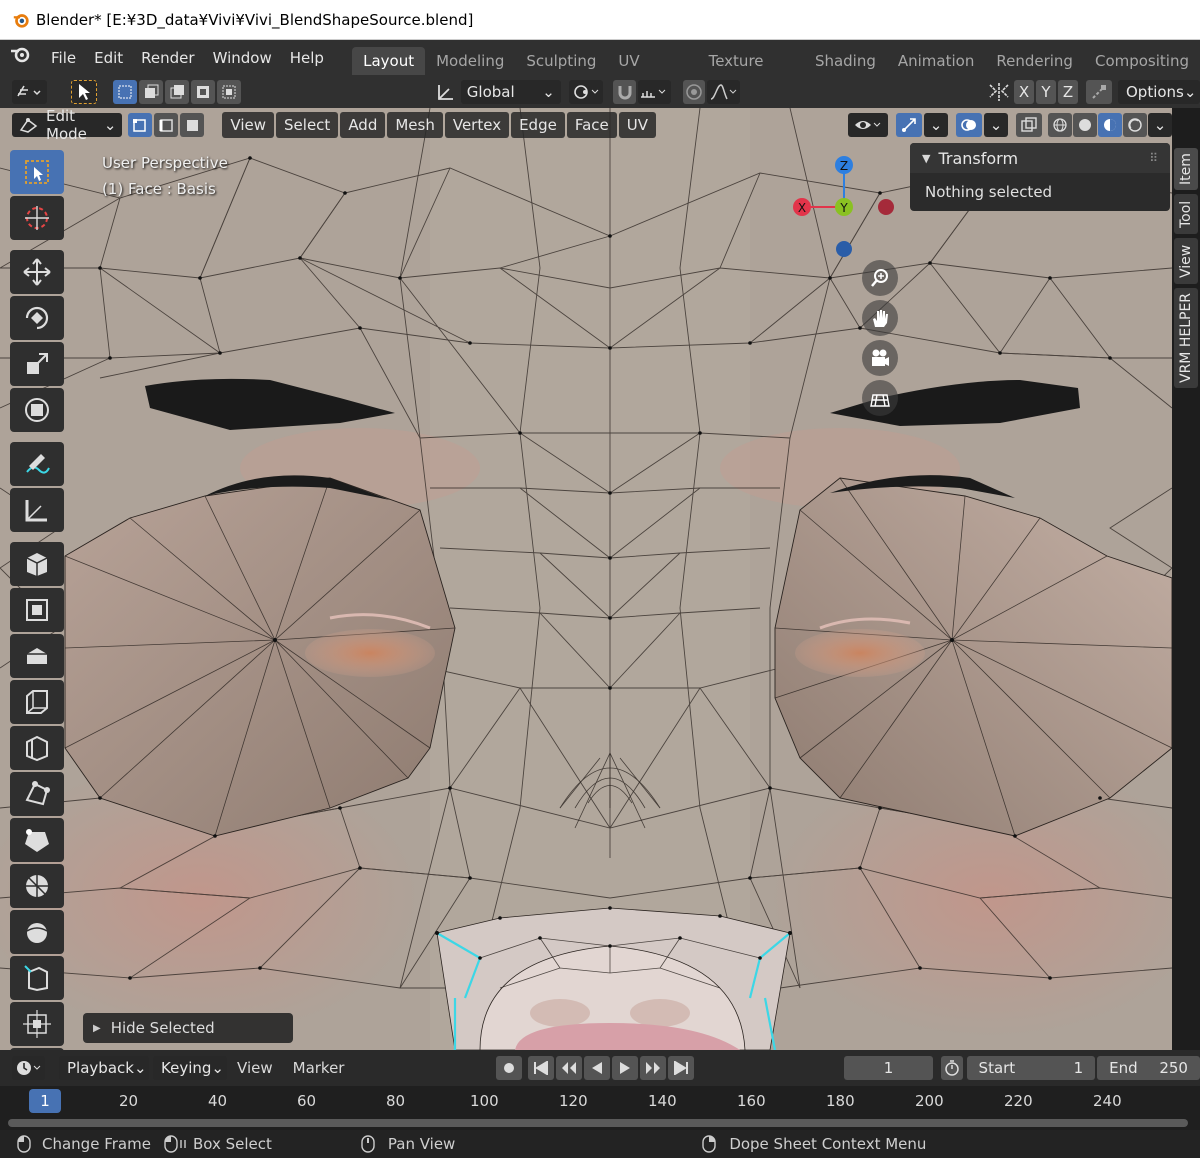 The image size is (1200, 1158). I want to click on jump-start-button, so click(541, 1068).